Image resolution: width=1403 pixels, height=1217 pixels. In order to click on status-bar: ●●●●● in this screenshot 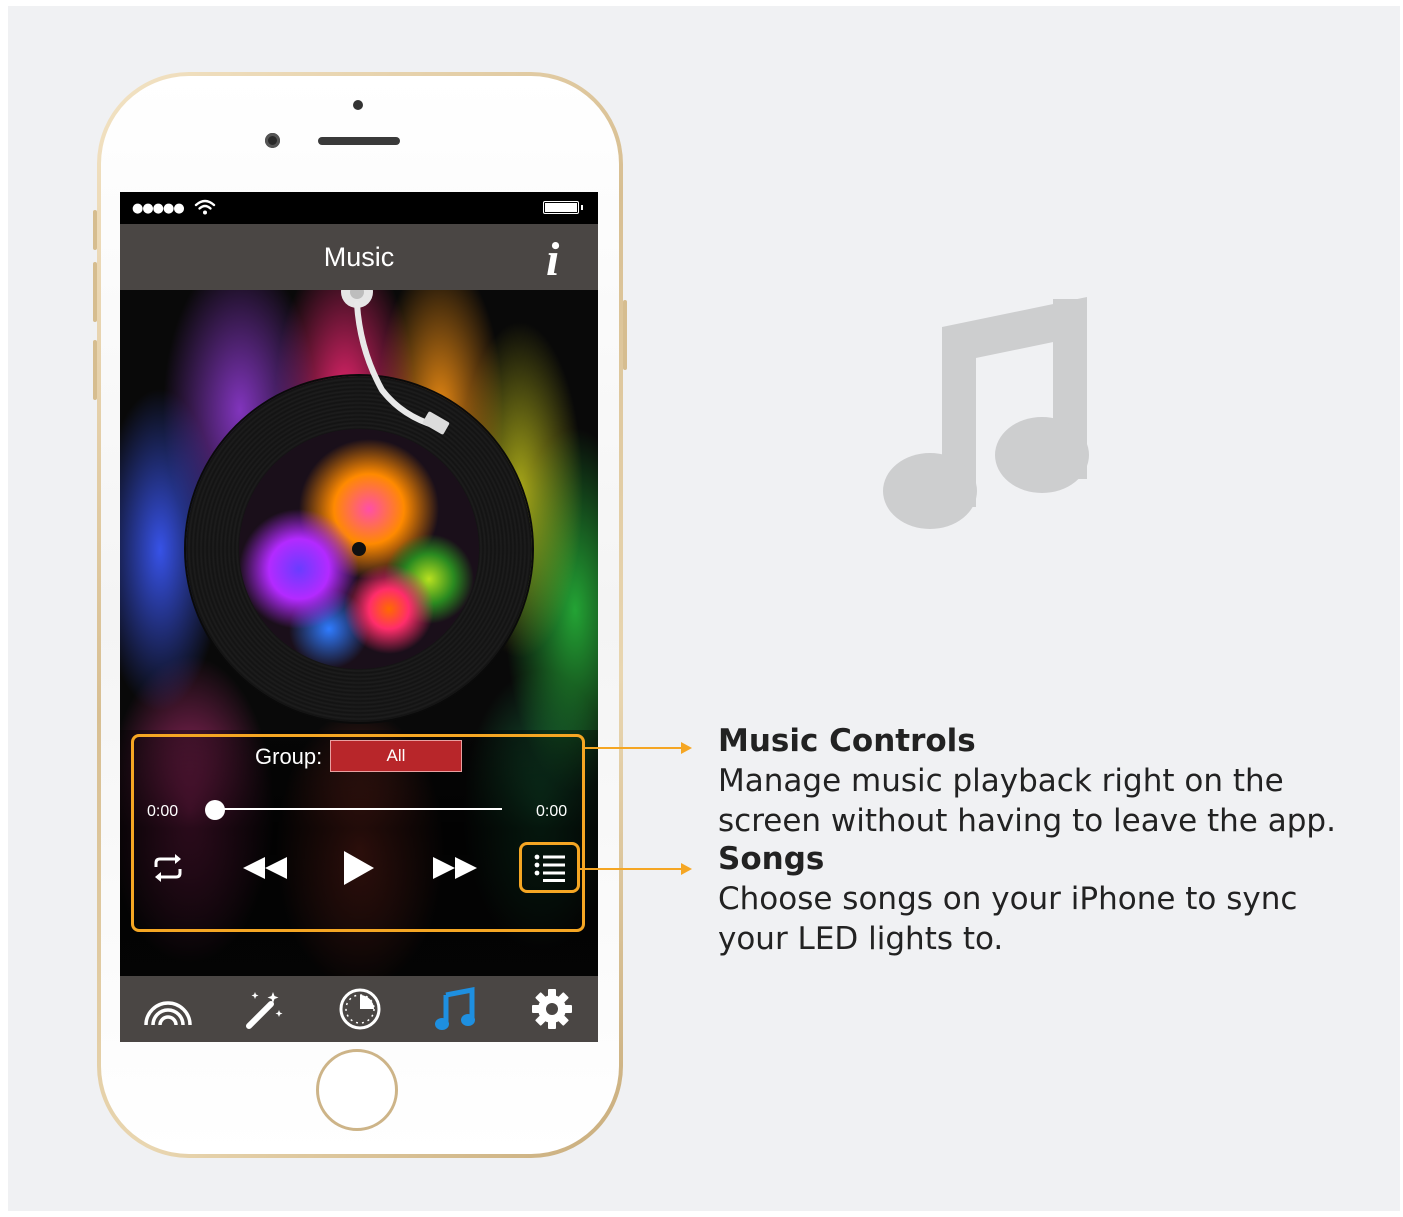, I will do `click(359, 208)`.